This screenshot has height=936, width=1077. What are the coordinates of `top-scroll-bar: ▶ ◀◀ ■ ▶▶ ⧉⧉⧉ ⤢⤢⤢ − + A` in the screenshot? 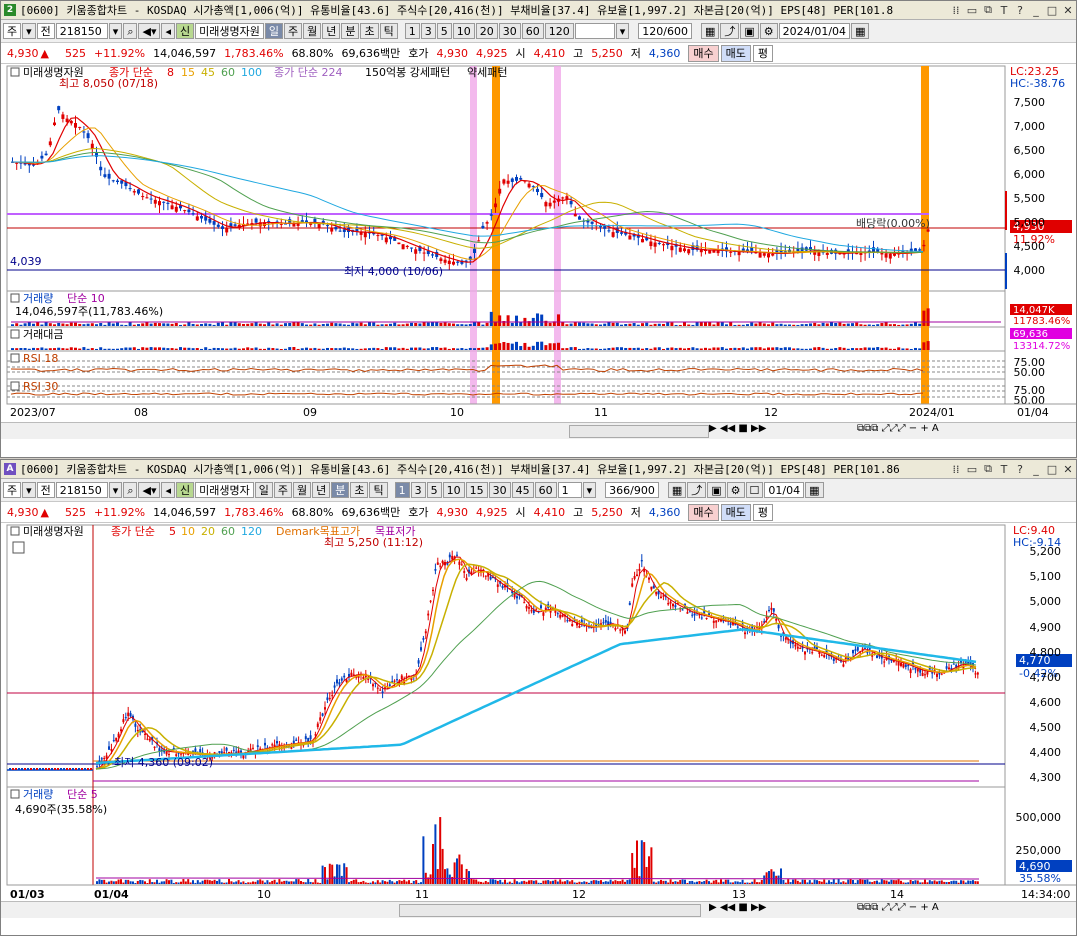 It's located at (538, 430).